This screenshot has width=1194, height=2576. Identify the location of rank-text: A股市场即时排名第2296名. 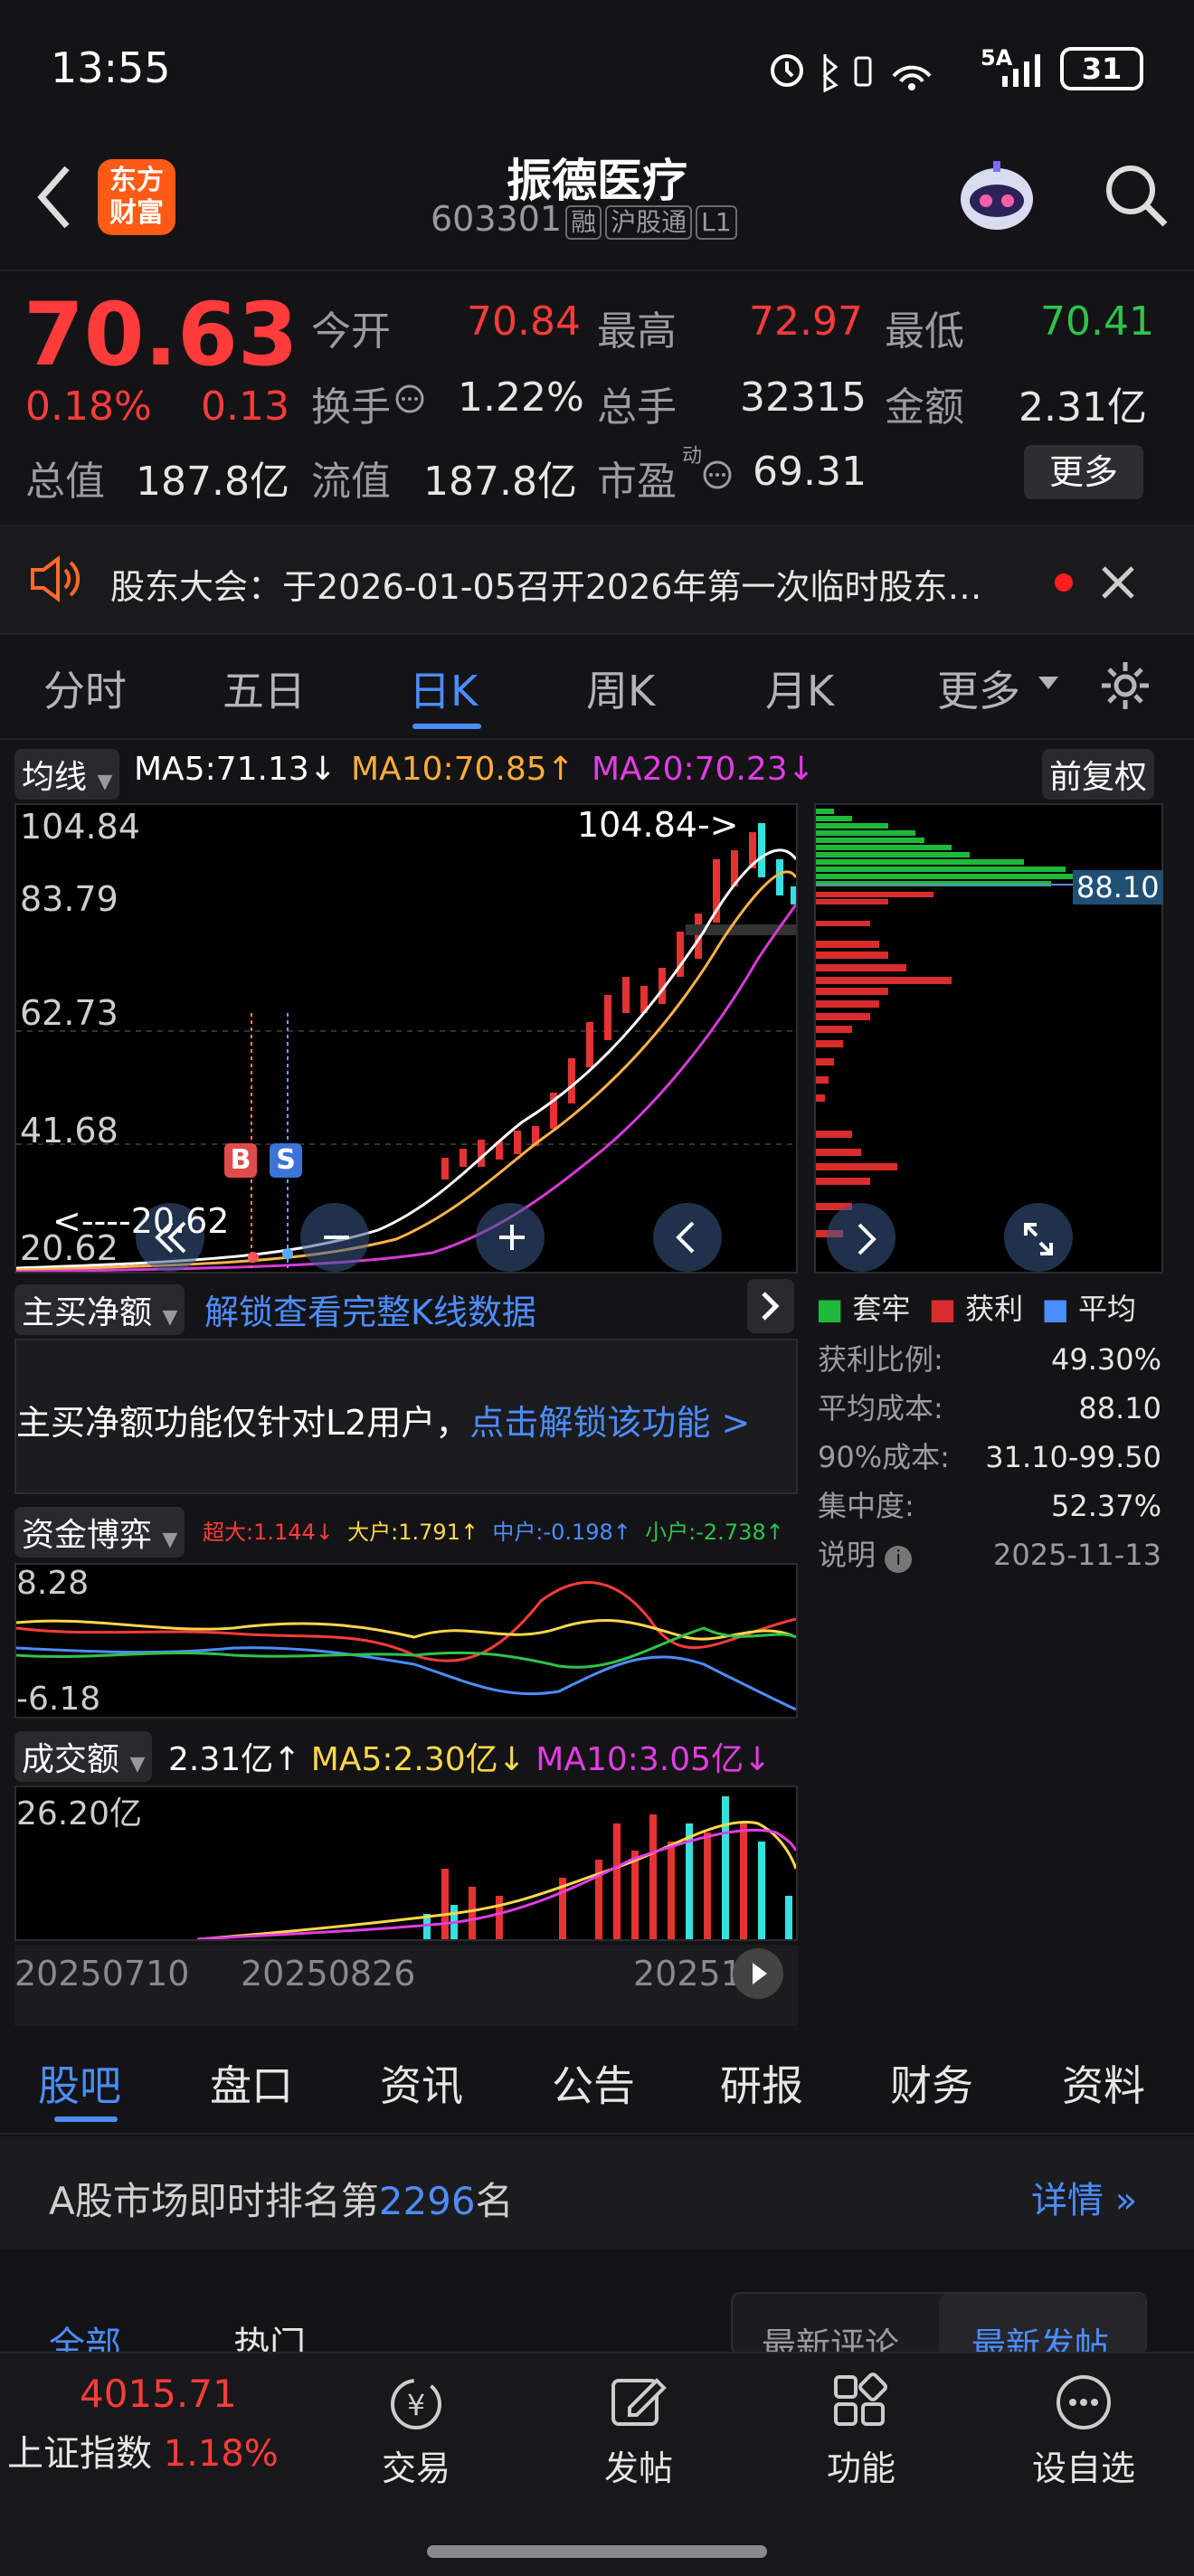
(281, 2198).